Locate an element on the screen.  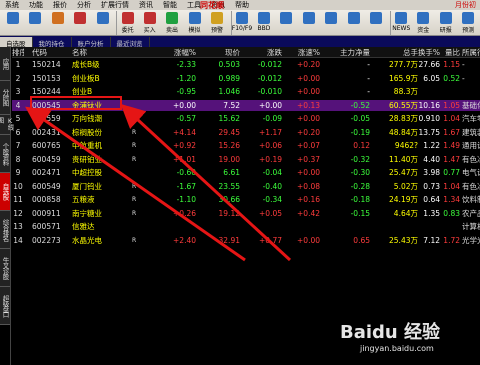
menu-item: 扩展行情 is located at coordinates (115, 5).